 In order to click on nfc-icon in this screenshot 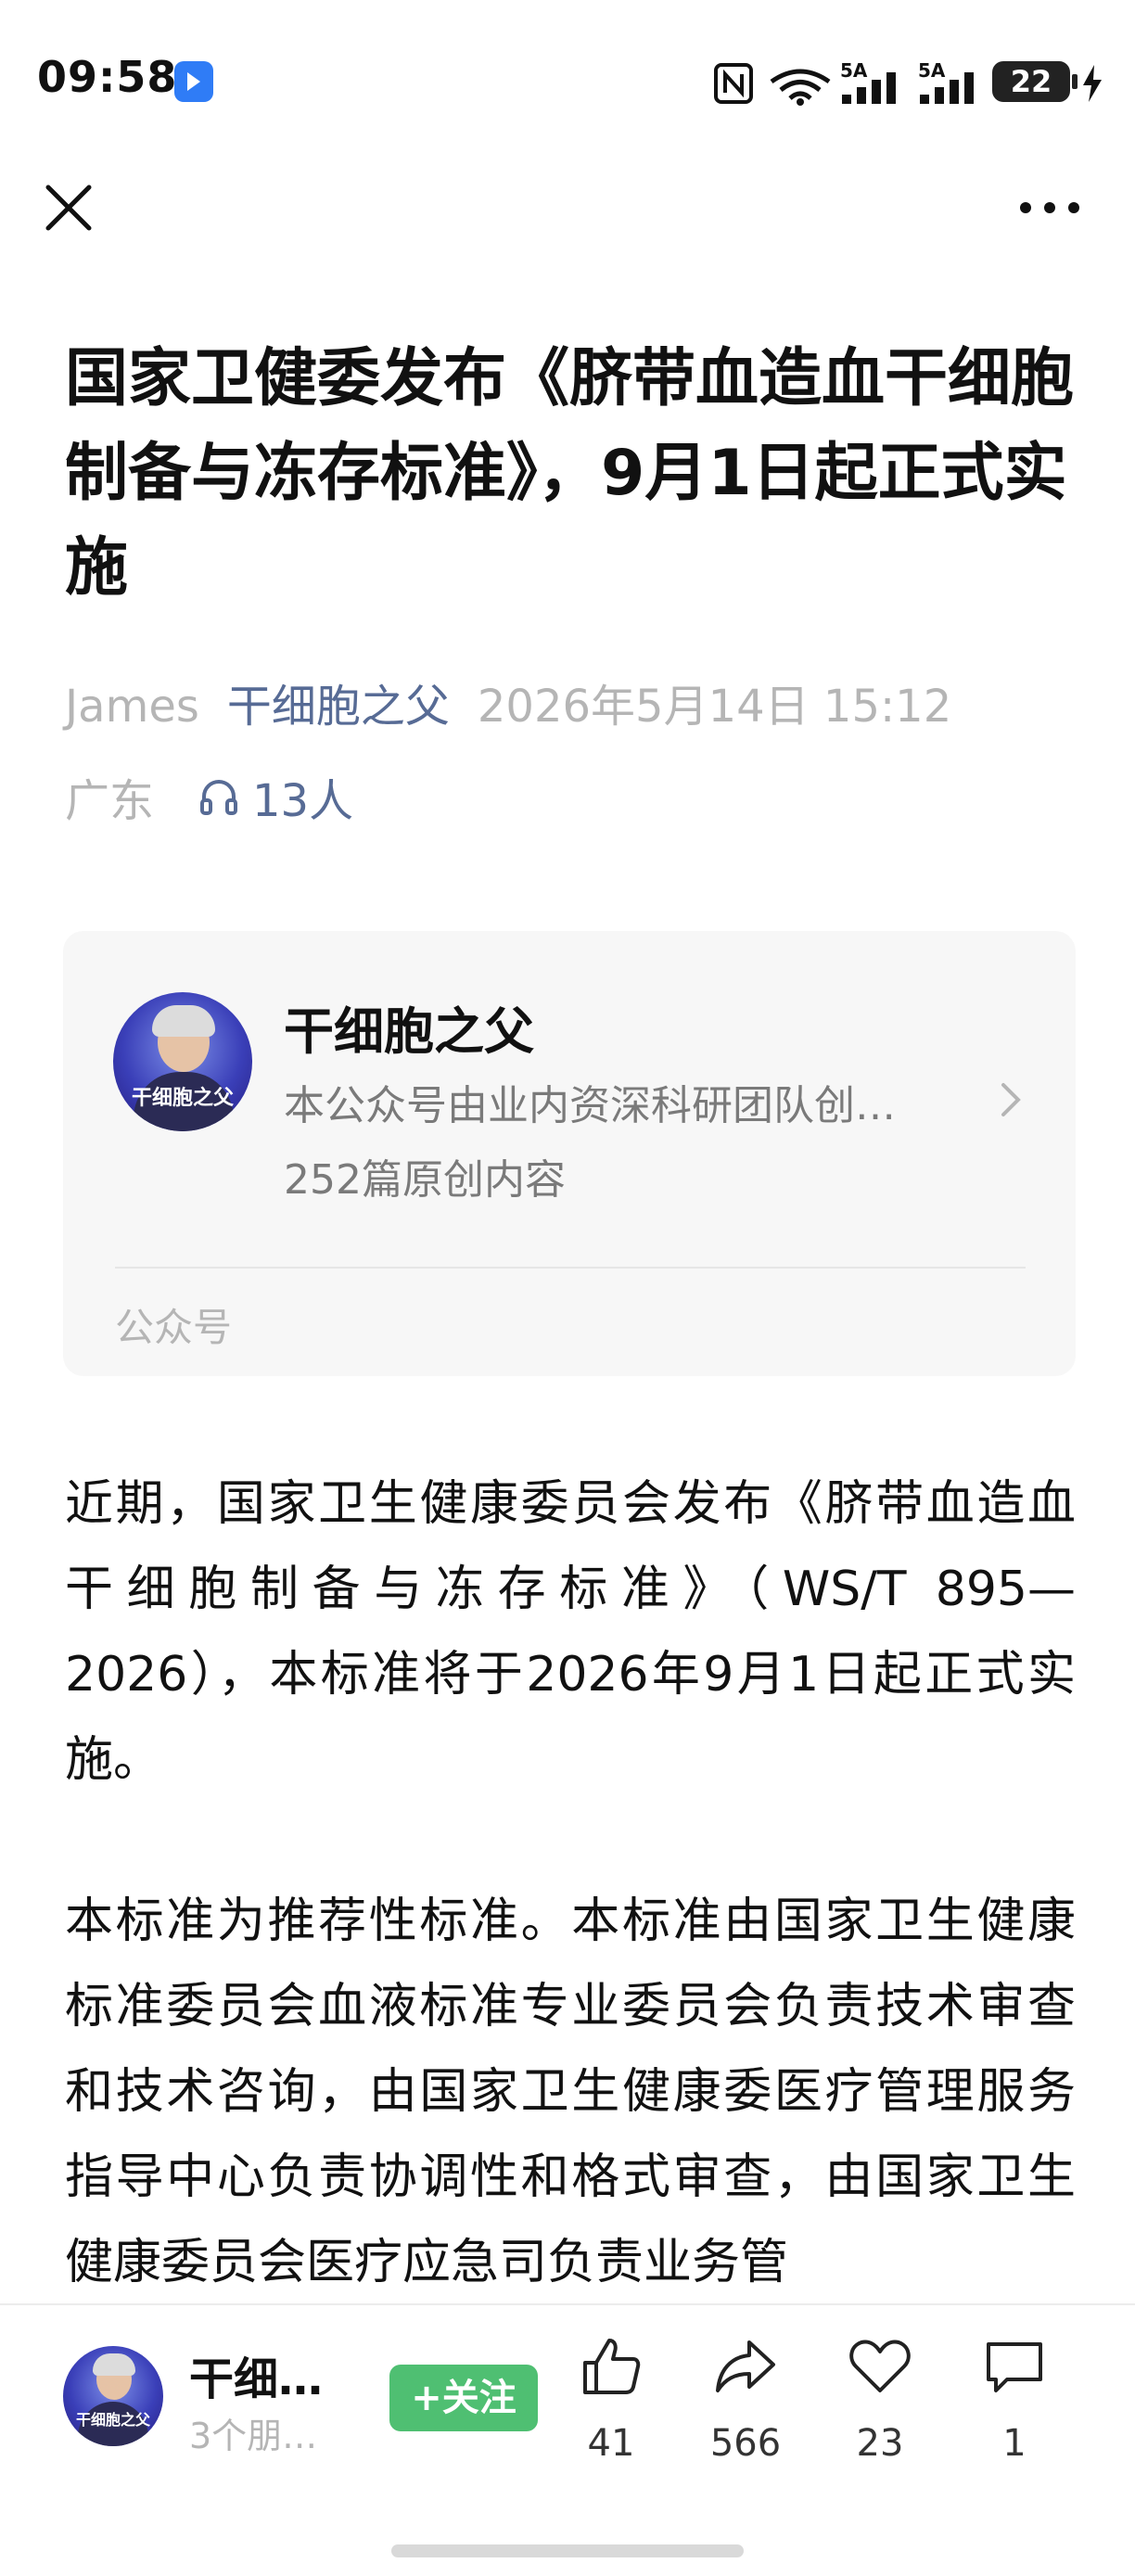, I will do `click(733, 84)`.